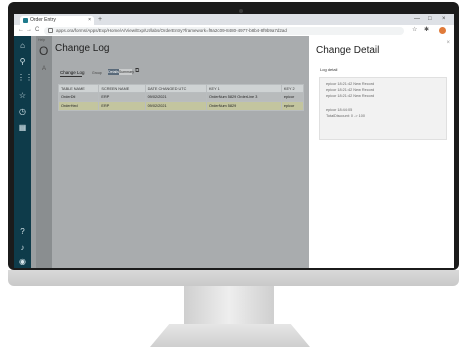  What do you see at coordinates (22, 95) in the screenshot?
I see `star-icon: ☆` at bounding box center [22, 95].